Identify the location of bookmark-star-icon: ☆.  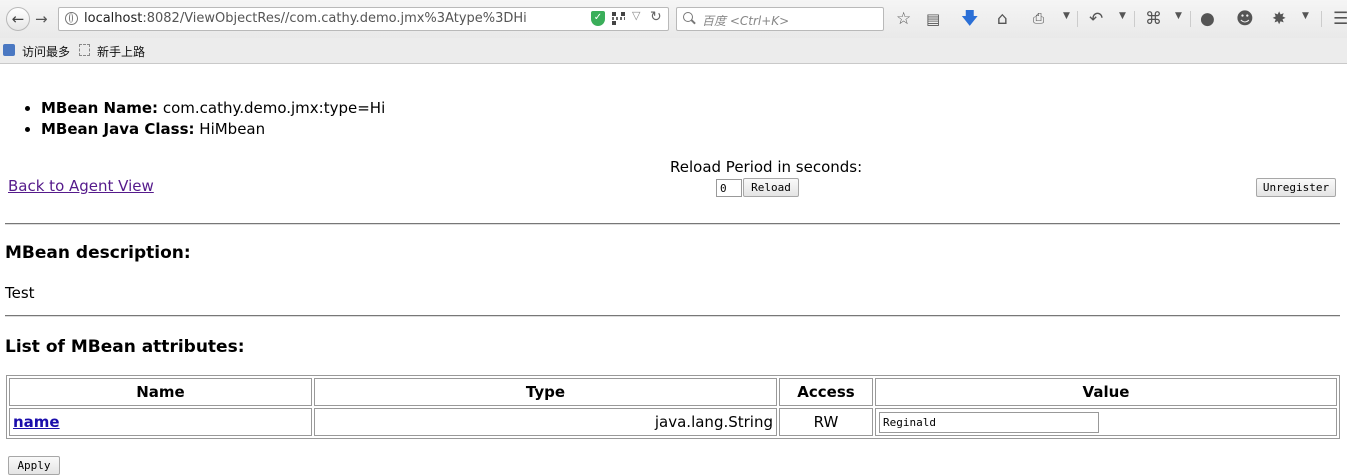
(903, 19).